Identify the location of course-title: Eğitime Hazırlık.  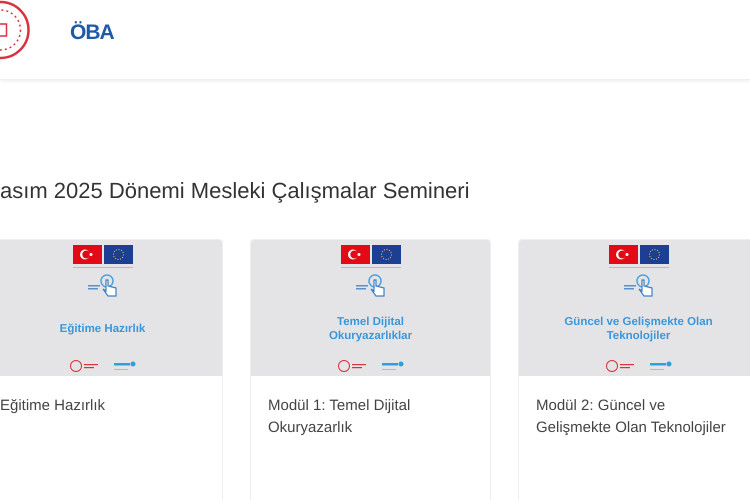
(102, 406).